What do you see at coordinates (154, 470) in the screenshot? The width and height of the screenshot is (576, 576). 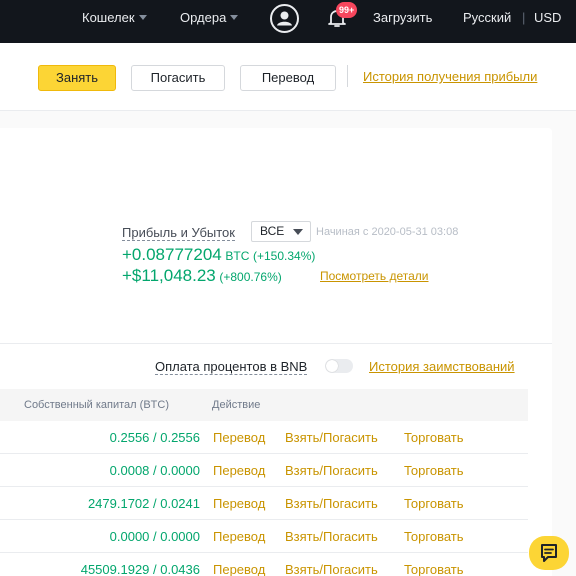 I see `equity-cell: 0.0008 / 0.0000` at bounding box center [154, 470].